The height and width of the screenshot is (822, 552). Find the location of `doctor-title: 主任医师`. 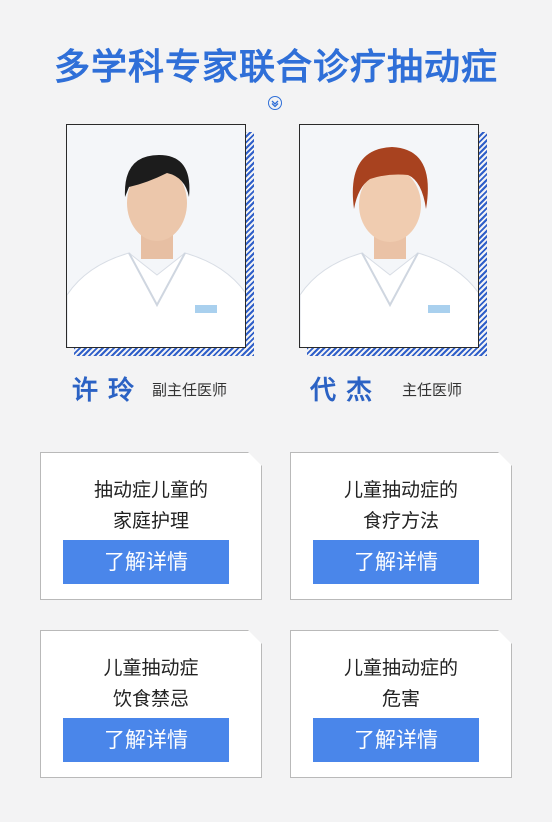

doctor-title: 主任医师 is located at coordinates (432, 390).